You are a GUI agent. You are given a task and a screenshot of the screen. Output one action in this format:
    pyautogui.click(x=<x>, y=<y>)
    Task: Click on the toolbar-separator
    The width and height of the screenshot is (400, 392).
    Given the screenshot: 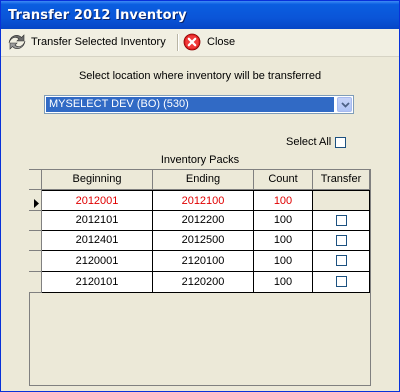 What is the action you would take?
    pyautogui.click(x=178, y=42)
    